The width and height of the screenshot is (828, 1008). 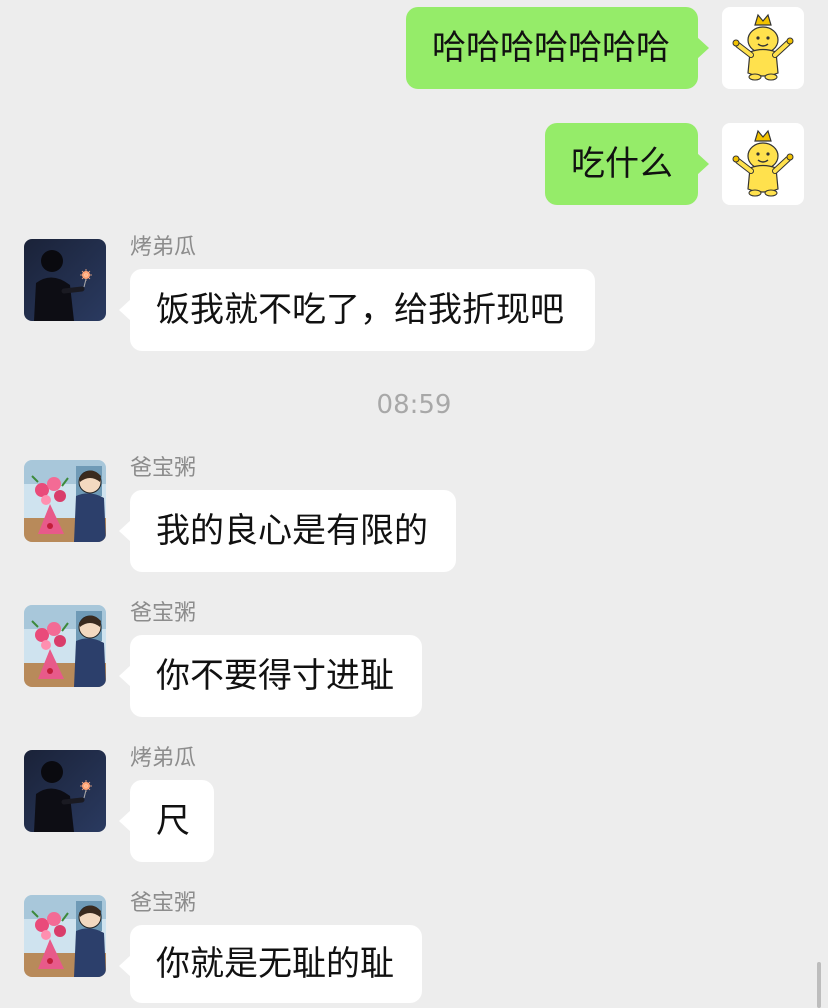 I want to click on message-bubble-incoming: 尺, so click(x=166, y=821).